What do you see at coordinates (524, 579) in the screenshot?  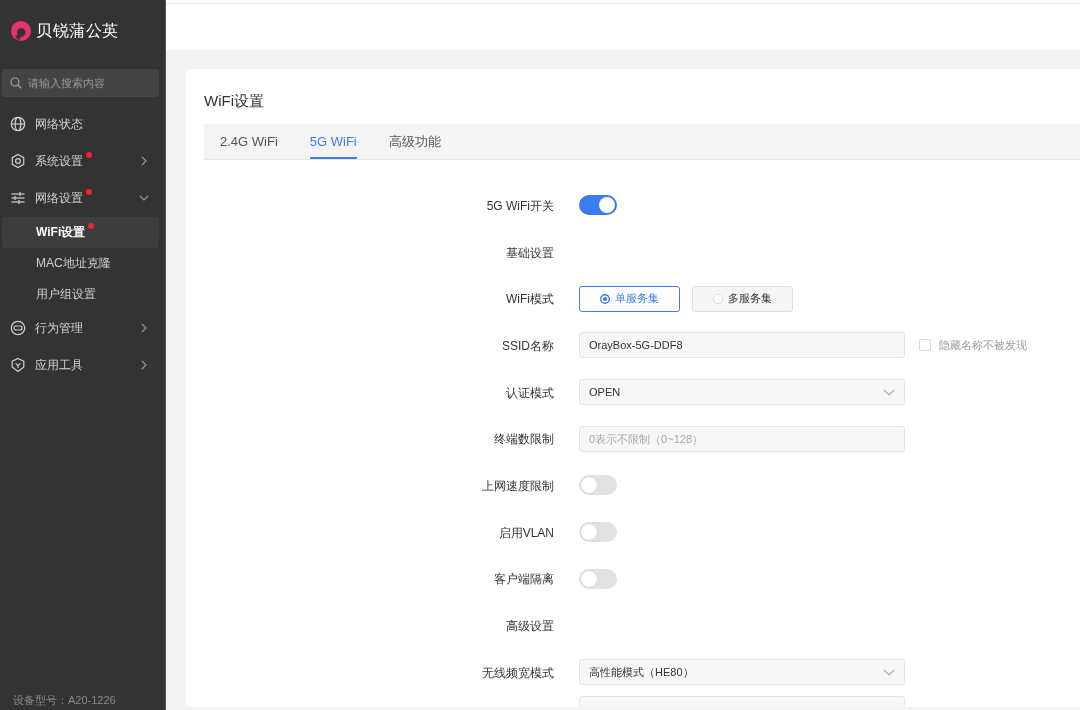 I see `field-label: 客户端隔离` at bounding box center [524, 579].